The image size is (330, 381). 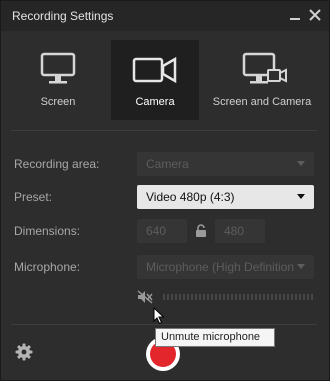 What do you see at coordinates (225, 164) in the screenshot?
I see `recording-area-select: Camera` at bounding box center [225, 164].